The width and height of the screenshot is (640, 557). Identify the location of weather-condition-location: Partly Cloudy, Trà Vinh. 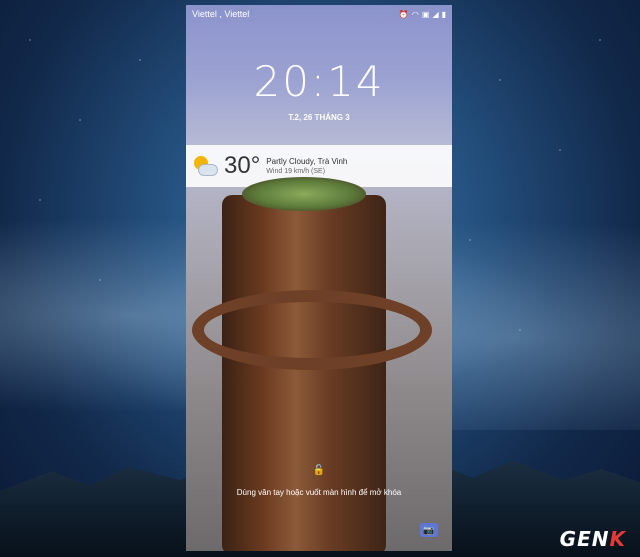
(307, 161).